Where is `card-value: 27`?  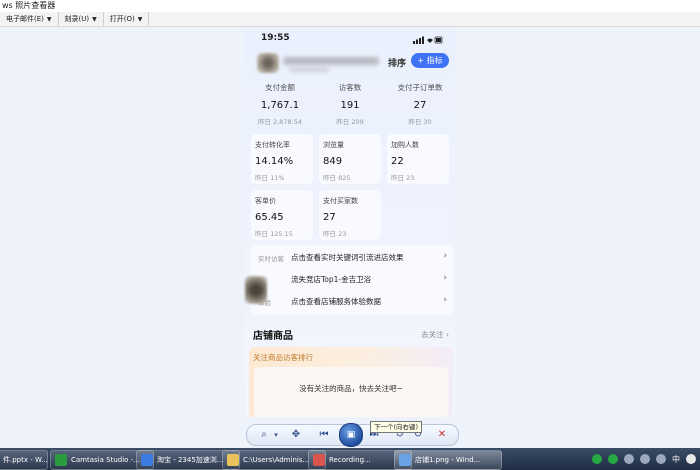 card-value: 27 is located at coordinates (329, 217).